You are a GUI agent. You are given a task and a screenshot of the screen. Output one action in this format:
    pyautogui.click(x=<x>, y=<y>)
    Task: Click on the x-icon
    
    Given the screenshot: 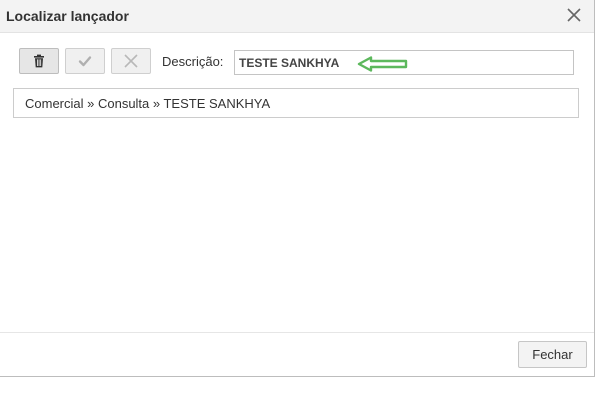 What is the action you would take?
    pyautogui.click(x=131, y=61)
    